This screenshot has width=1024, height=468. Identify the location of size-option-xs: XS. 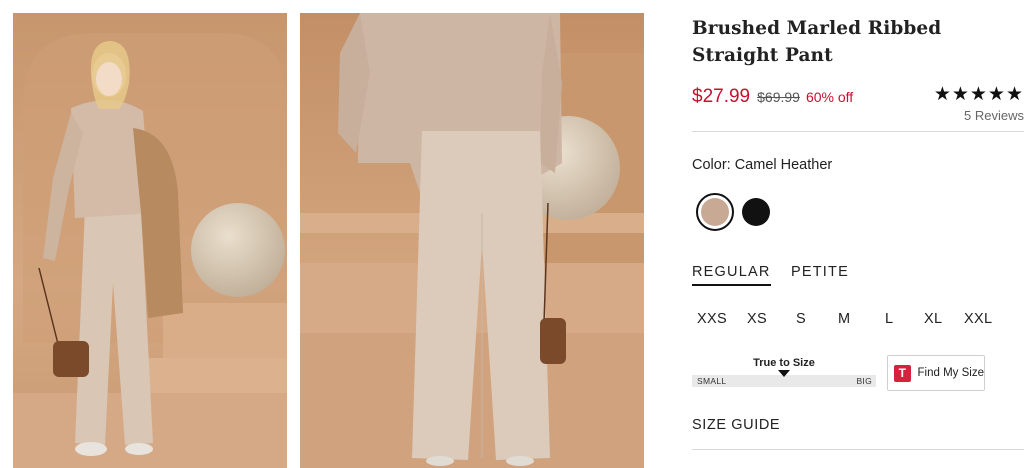
(757, 319).